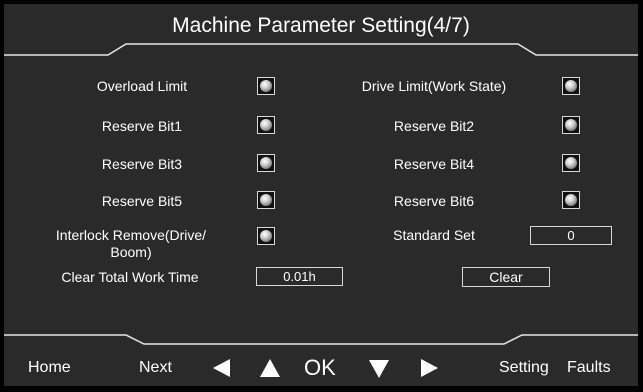  What do you see at coordinates (571, 200) in the screenshot?
I see `reserve-bit6-radio` at bounding box center [571, 200].